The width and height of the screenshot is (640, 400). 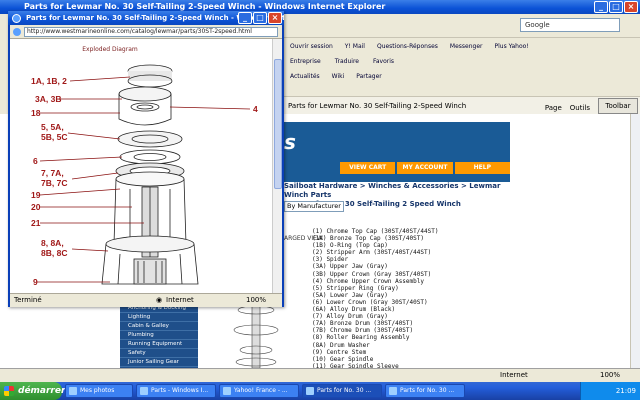 I want to click on part-label: 6, so click(x=35, y=161).